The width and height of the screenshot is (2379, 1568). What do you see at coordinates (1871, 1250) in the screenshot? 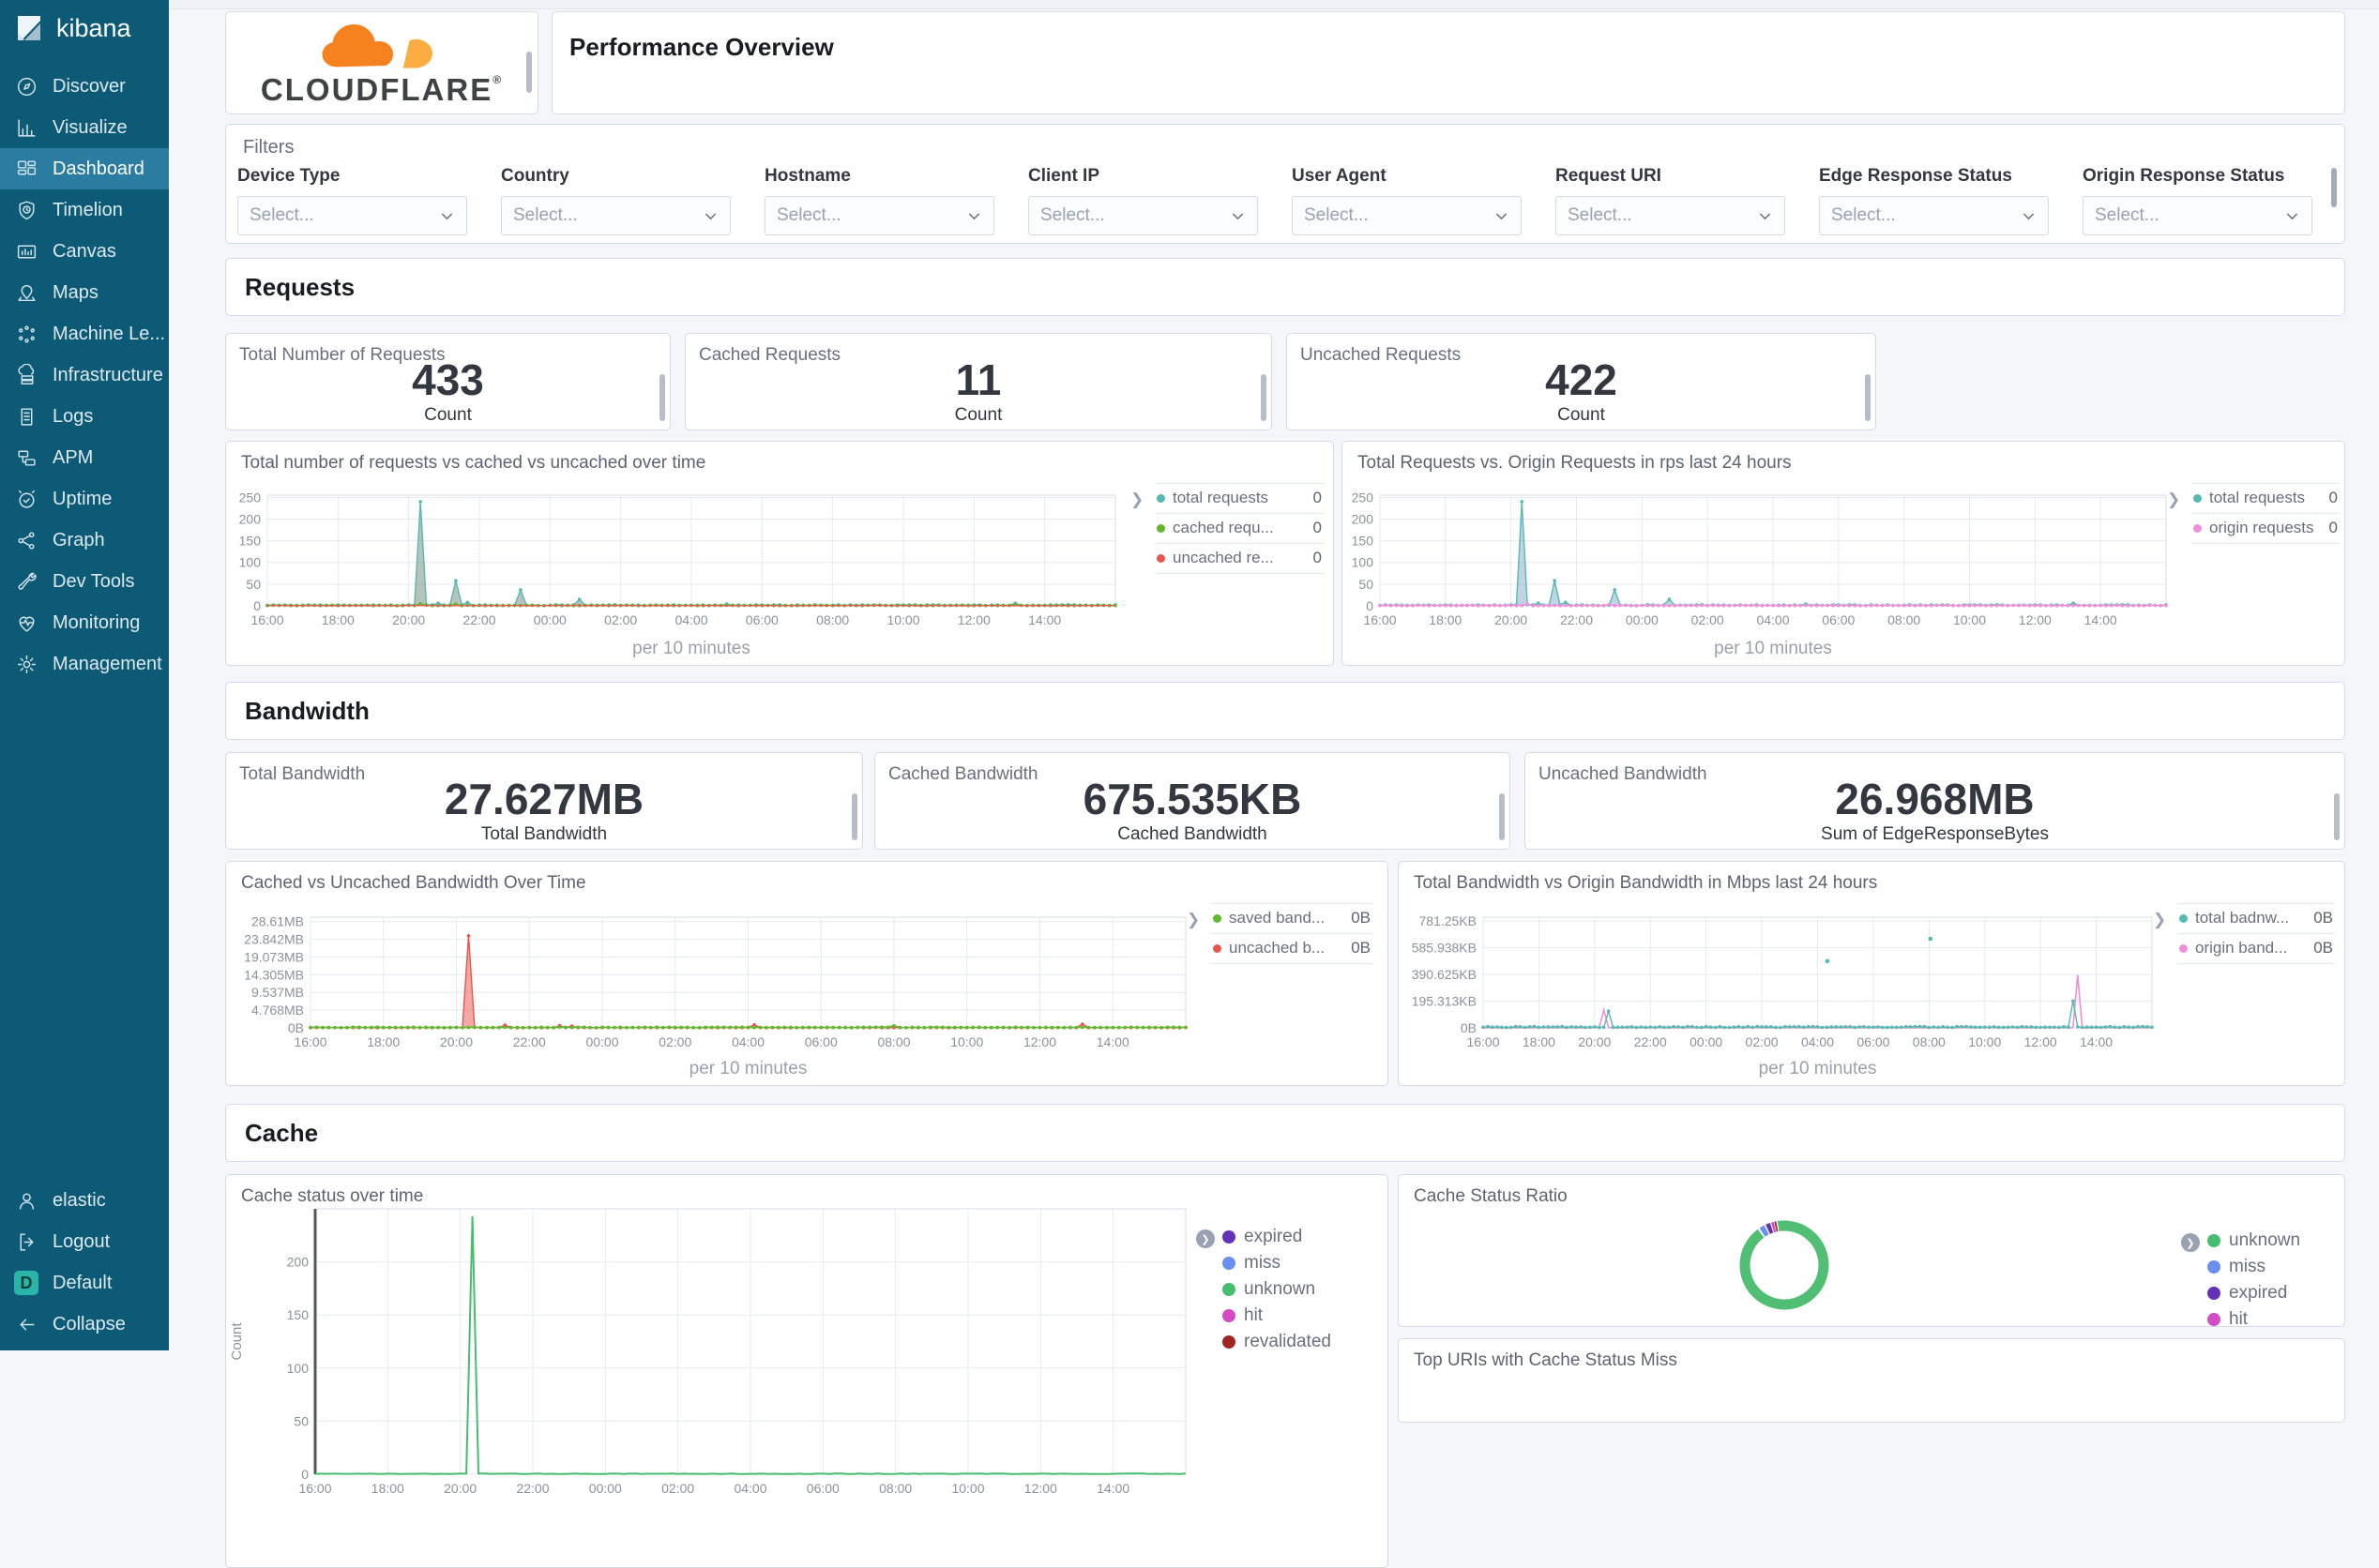
I see `cache-status-ratio-donut` at bounding box center [1871, 1250].